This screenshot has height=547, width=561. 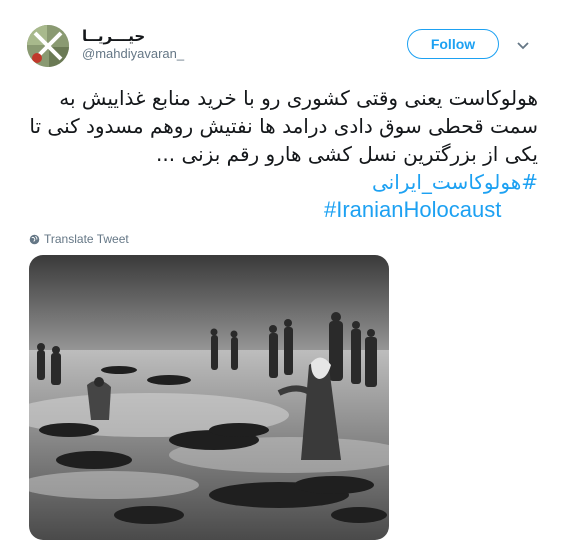 I want to click on follow-button: Follow, so click(x=453, y=44).